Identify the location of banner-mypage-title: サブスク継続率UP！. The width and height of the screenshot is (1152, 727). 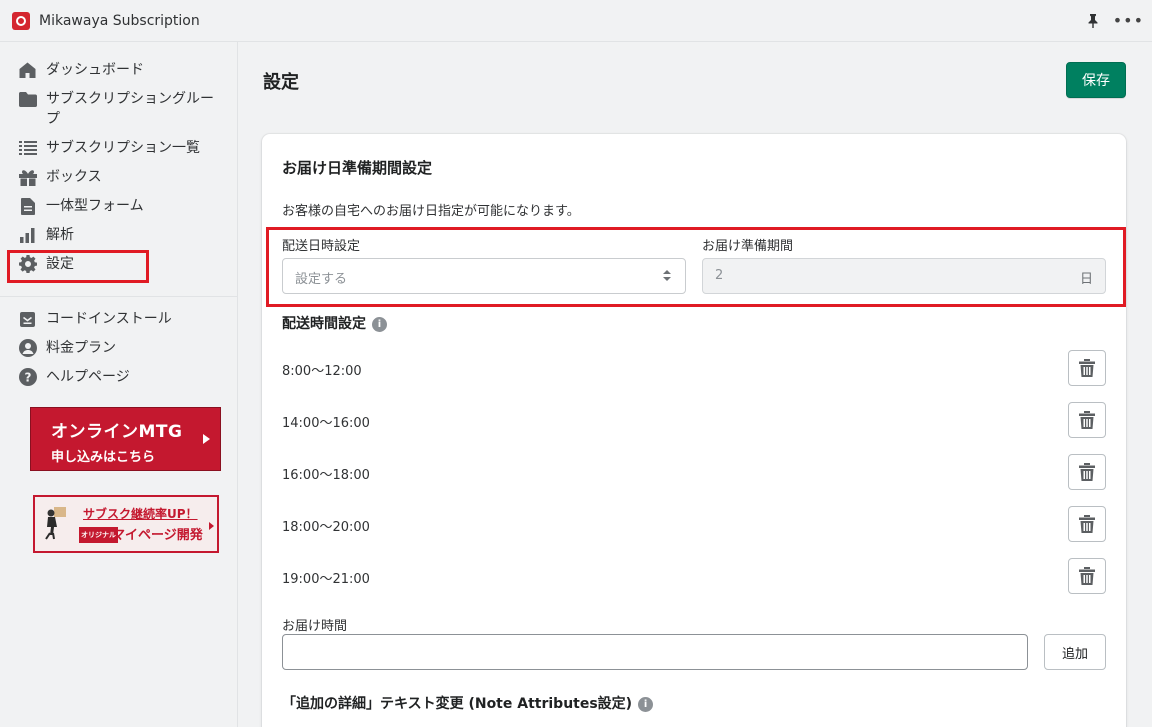
(140, 514).